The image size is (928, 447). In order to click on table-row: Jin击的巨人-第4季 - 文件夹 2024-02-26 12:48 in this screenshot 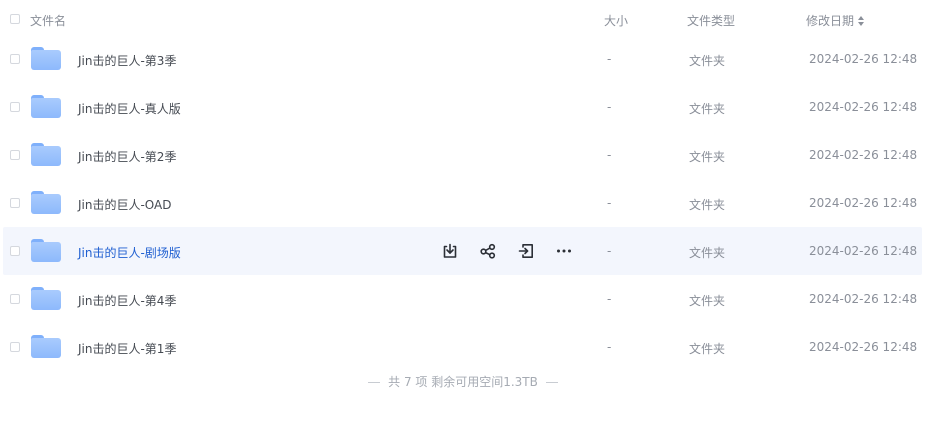, I will do `click(464, 299)`.